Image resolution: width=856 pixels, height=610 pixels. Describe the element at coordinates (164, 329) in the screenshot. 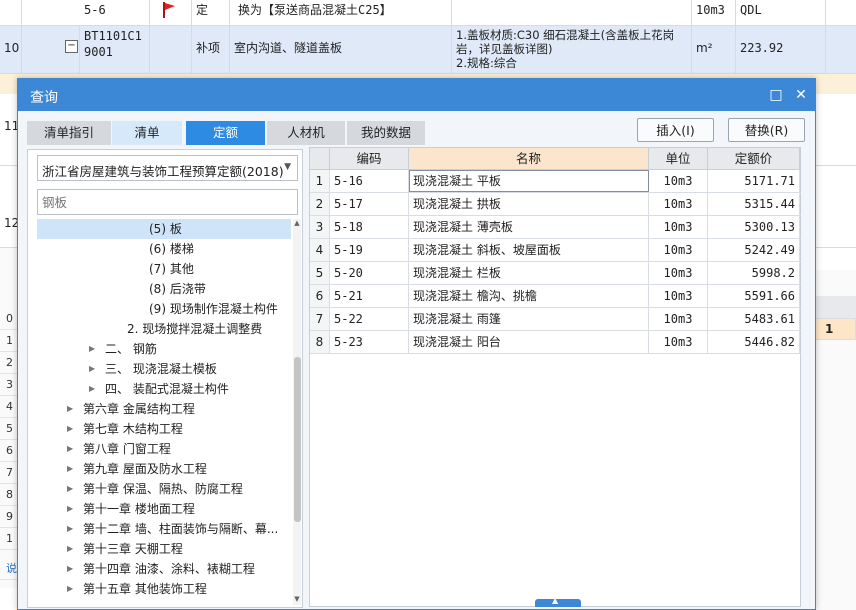

I see `tree-node: 2. 现场搅拌混凝土调整费` at that location.